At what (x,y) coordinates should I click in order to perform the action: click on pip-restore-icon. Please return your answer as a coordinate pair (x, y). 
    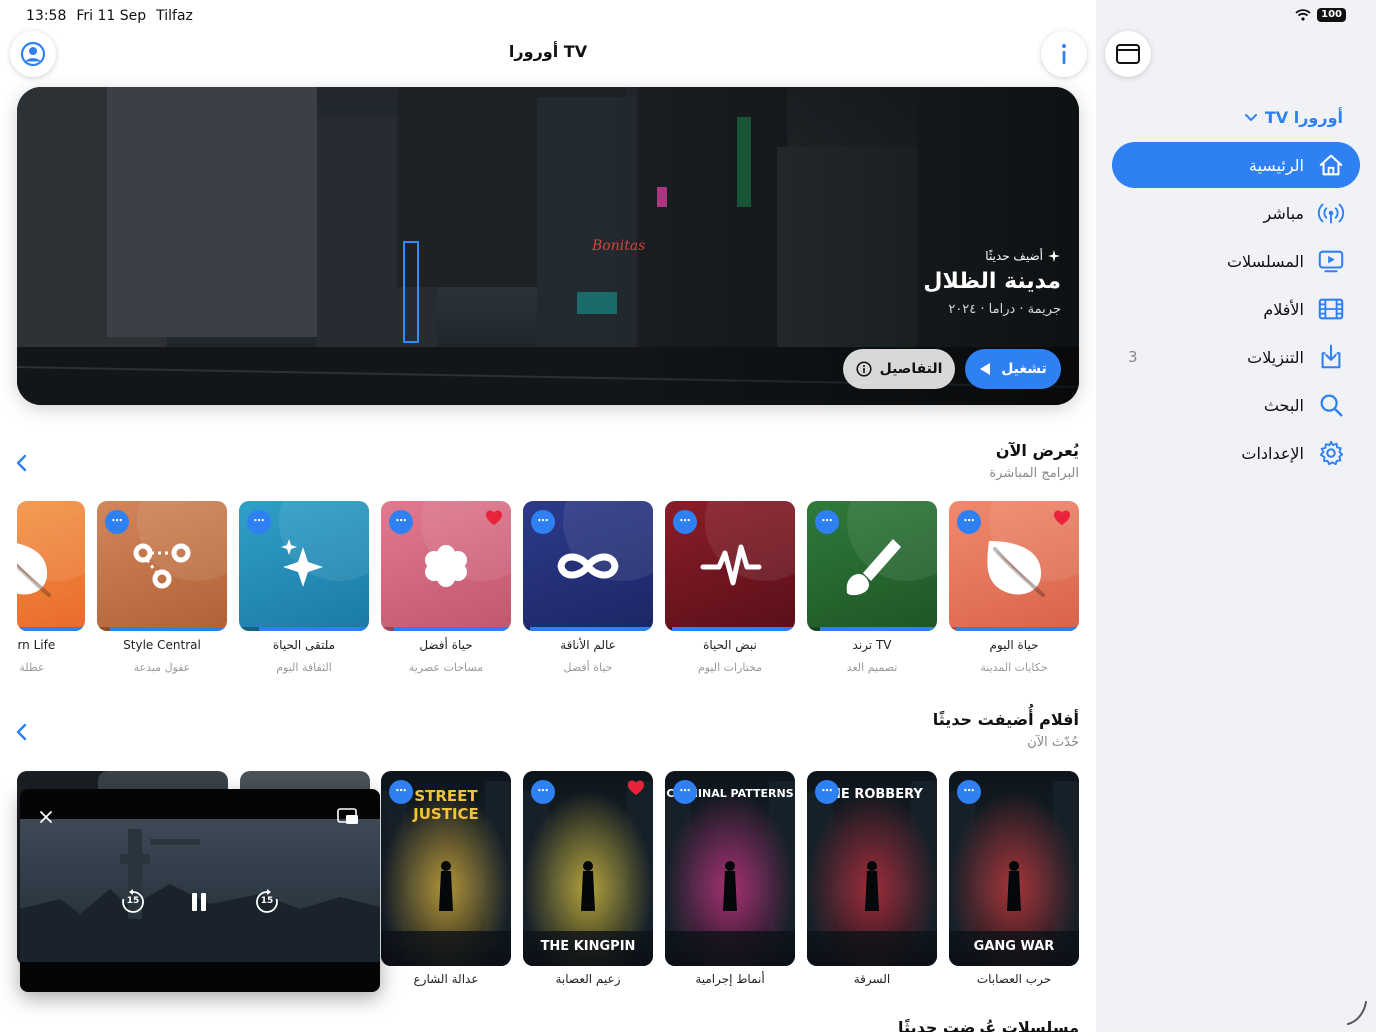
    Looking at the image, I should click on (348, 817).